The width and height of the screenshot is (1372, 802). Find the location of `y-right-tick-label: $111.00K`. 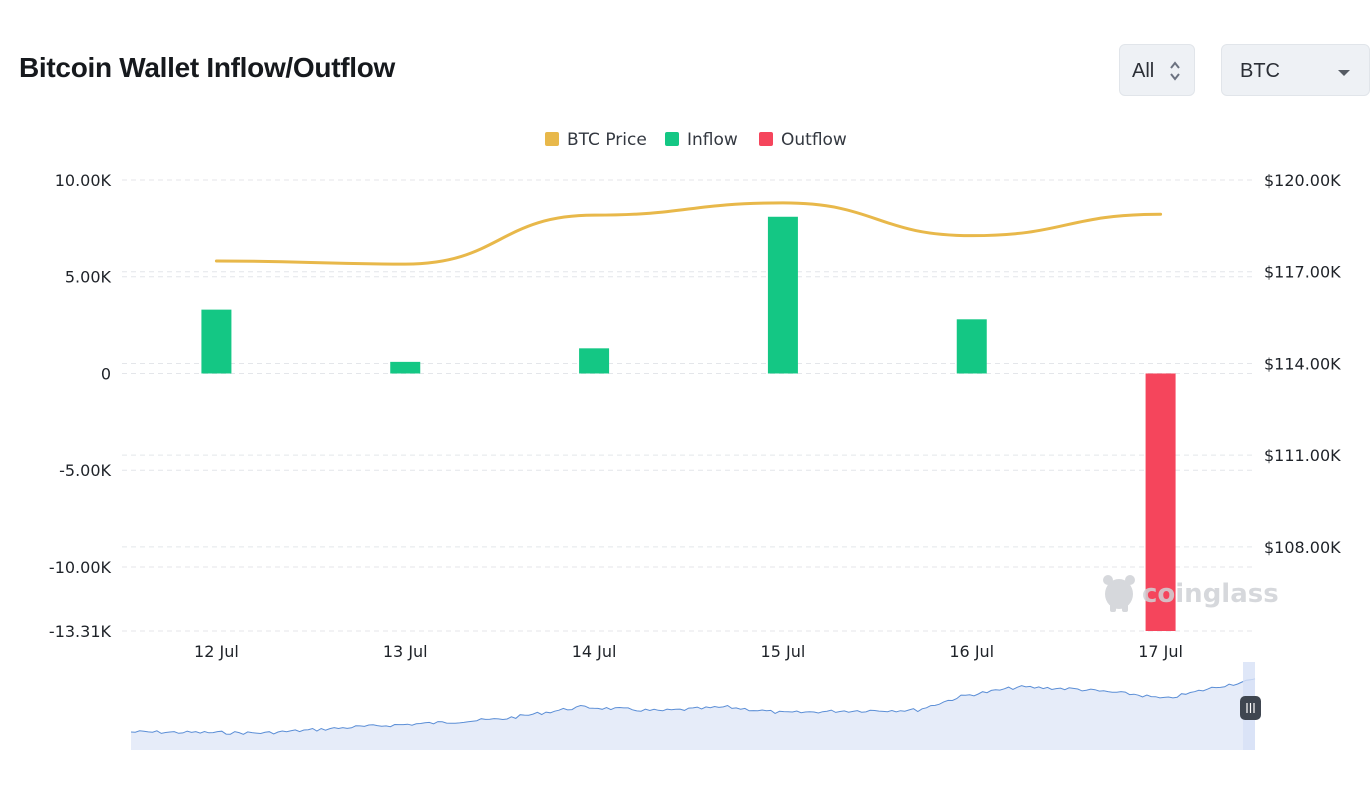

y-right-tick-label: $111.00K is located at coordinates (1302, 455).